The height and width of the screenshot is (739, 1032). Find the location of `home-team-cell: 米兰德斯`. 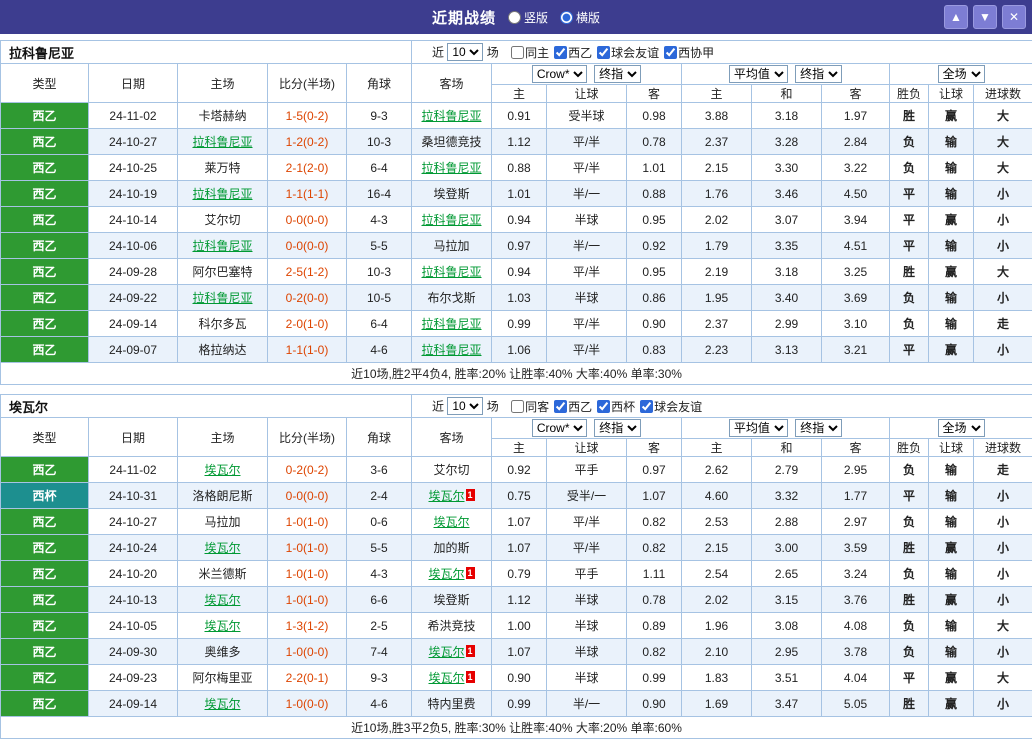

home-team-cell: 米兰德斯 is located at coordinates (223, 574).